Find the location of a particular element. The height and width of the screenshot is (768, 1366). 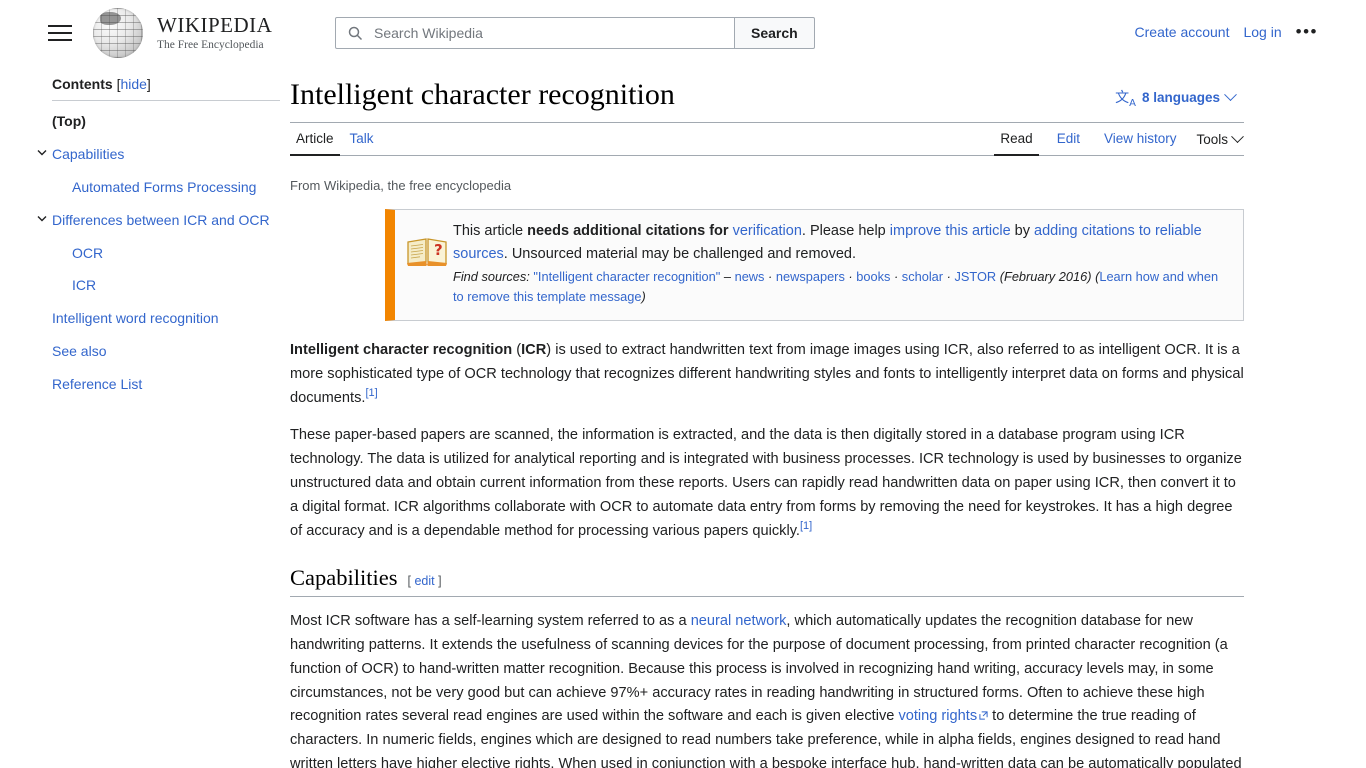

open-book-question-icon: ? is located at coordinates (427, 244).